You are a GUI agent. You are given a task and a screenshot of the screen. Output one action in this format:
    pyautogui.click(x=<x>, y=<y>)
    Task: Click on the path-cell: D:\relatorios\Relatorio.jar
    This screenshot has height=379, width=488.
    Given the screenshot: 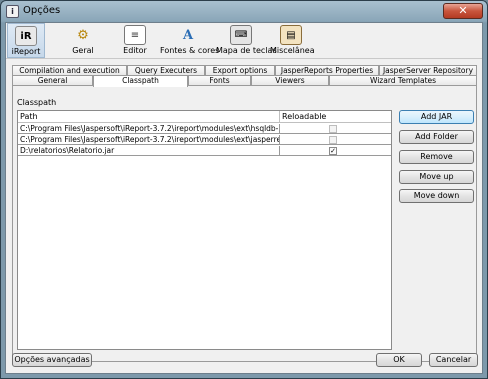 What is the action you would take?
    pyautogui.click(x=149, y=151)
    